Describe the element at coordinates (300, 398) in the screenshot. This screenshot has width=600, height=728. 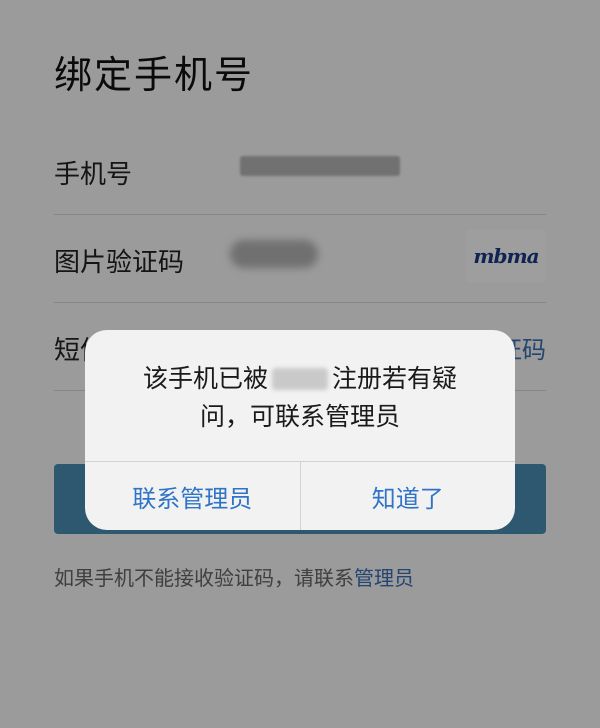
I see `dialog-message: 该手机已被 注册若有疑问，可联系管理员` at that location.